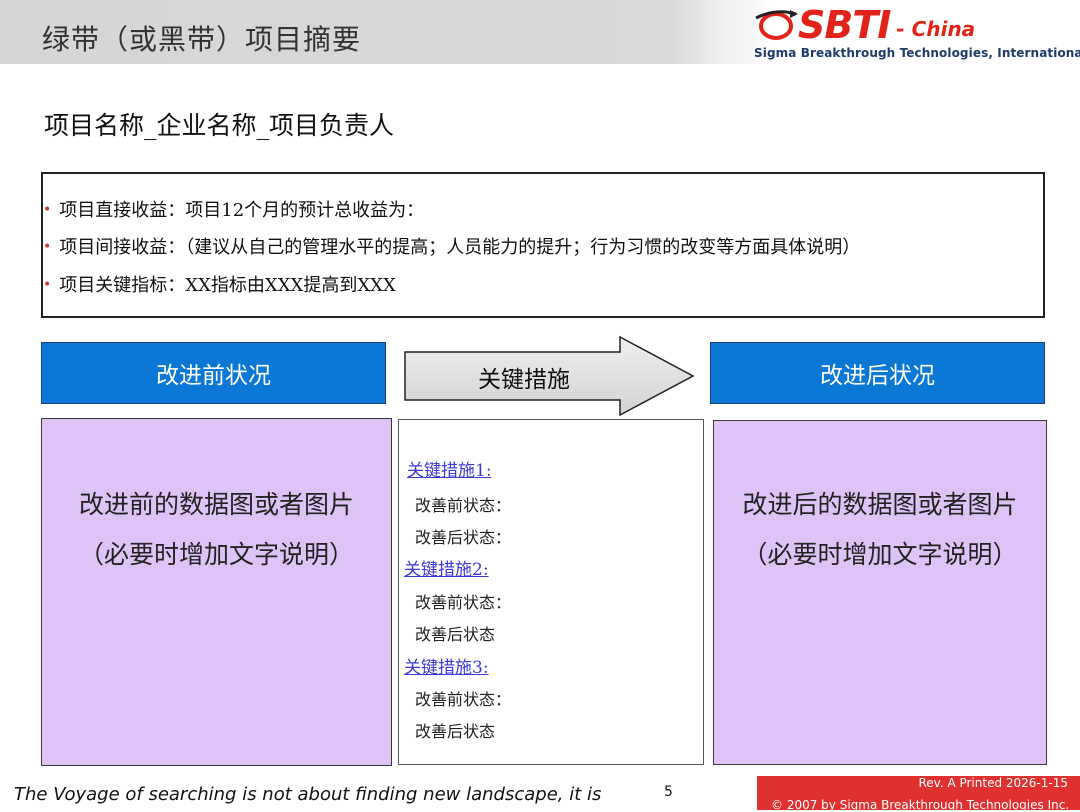 Image resolution: width=1080 pixels, height=812 pixels. I want to click on after-panel: 改进后的数据图或者图片 （必要时增加文字说明）, so click(880, 592).